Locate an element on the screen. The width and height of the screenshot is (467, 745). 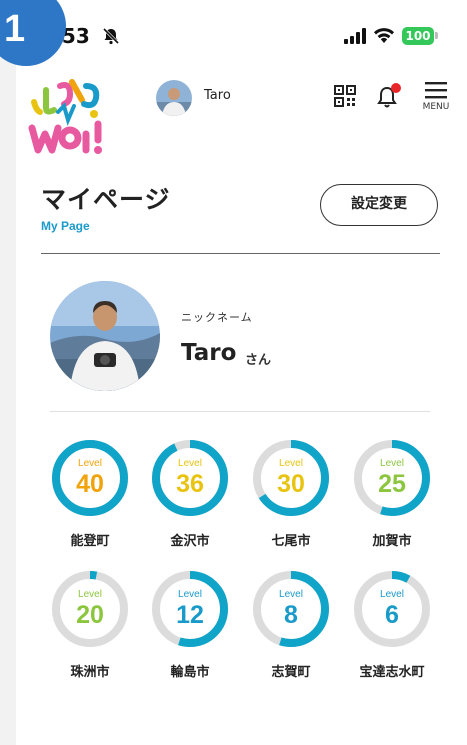
level-value: 20 is located at coordinates (90, 615).